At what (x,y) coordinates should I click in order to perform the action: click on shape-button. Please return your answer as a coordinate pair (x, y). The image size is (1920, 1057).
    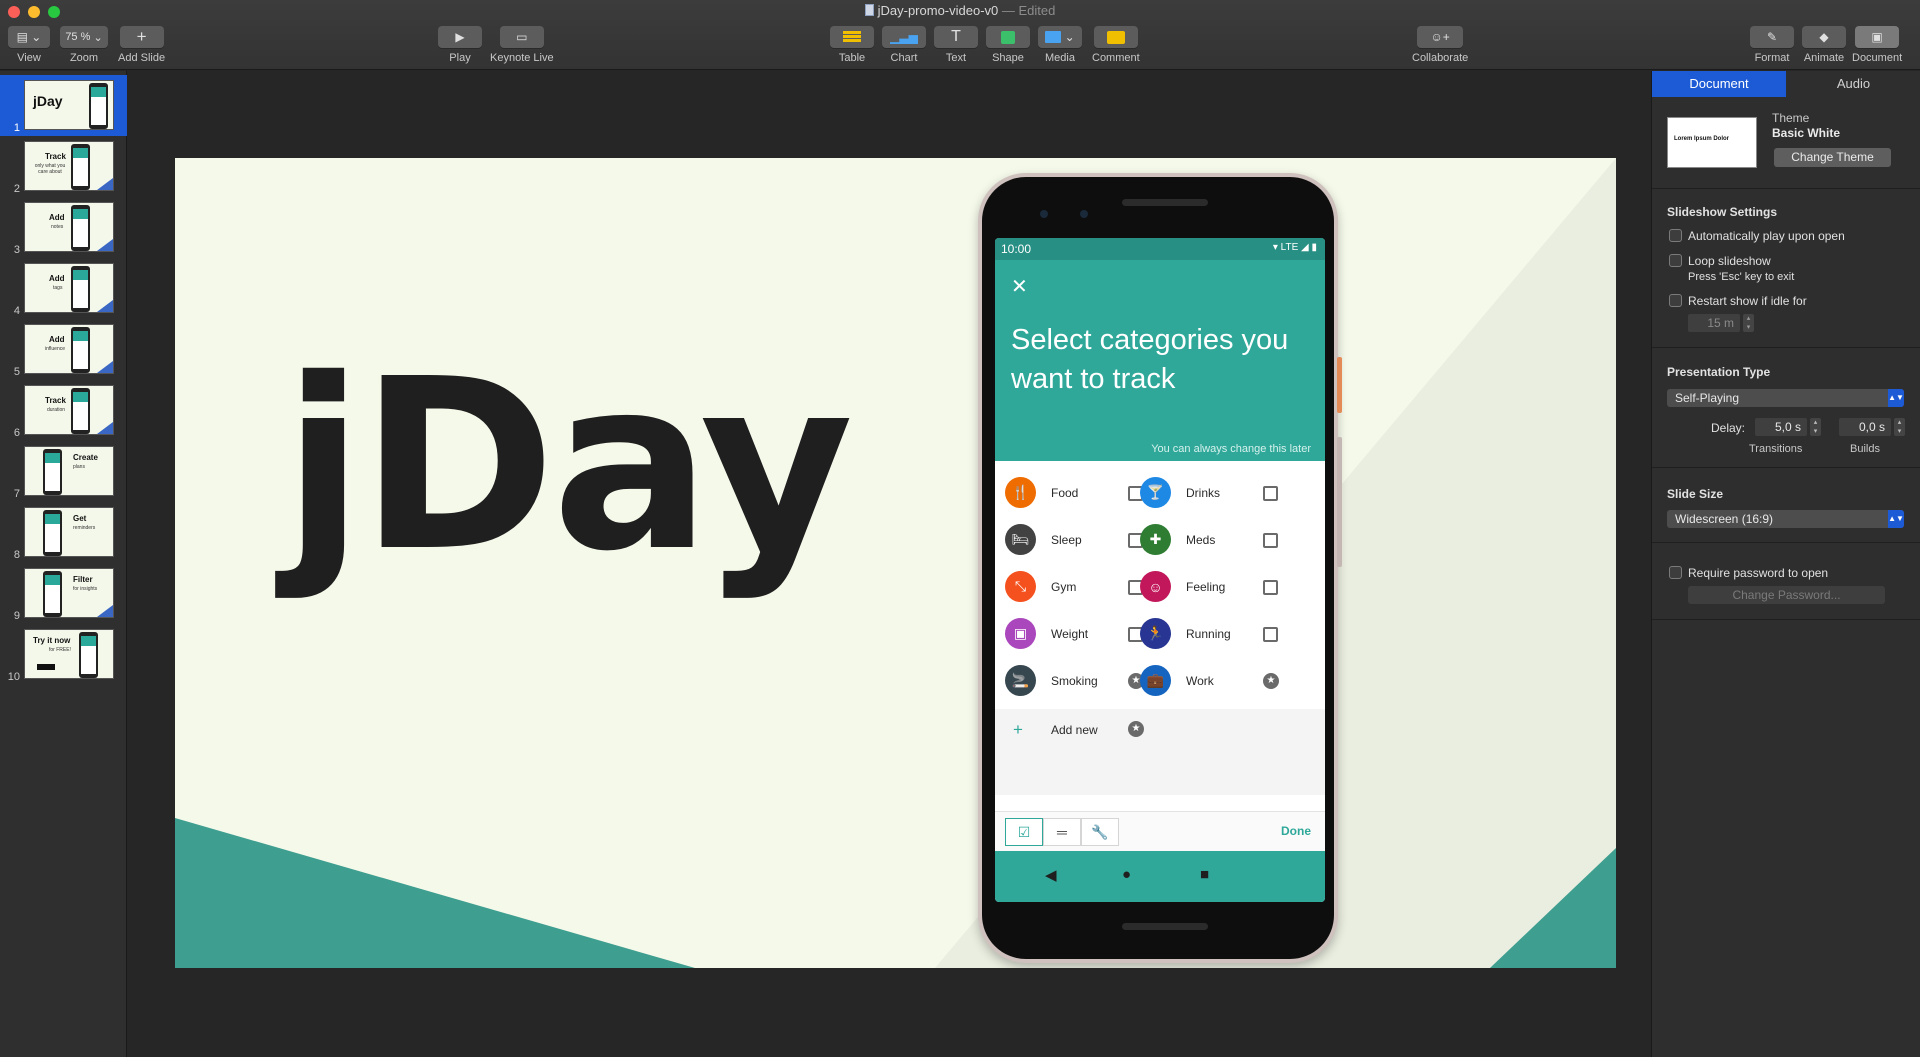
    Looking at the image, I should click on (1008, 37).